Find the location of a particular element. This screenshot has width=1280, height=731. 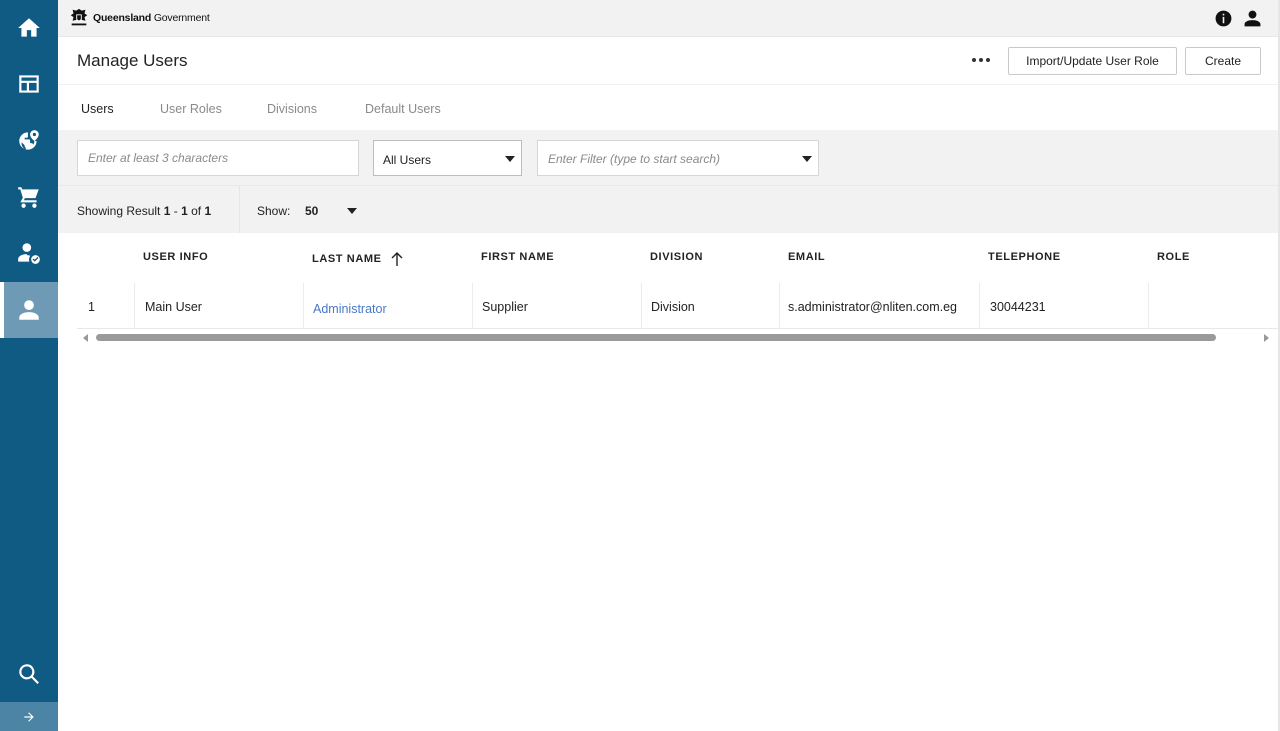

cell-email: s.administrator@nliten.com.eg is located at coordinates (880, 306).